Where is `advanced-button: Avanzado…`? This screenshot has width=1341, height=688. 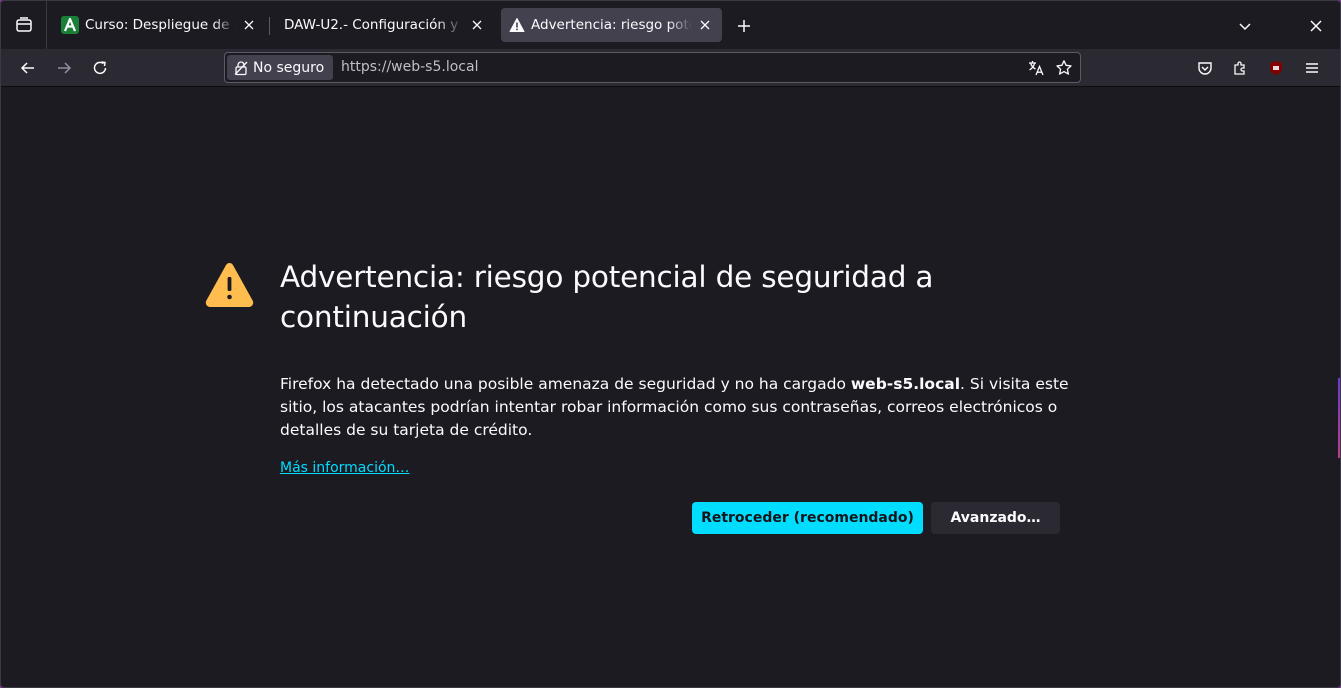
advanced-button: Avanzado… is located at coordinates (995, 518).